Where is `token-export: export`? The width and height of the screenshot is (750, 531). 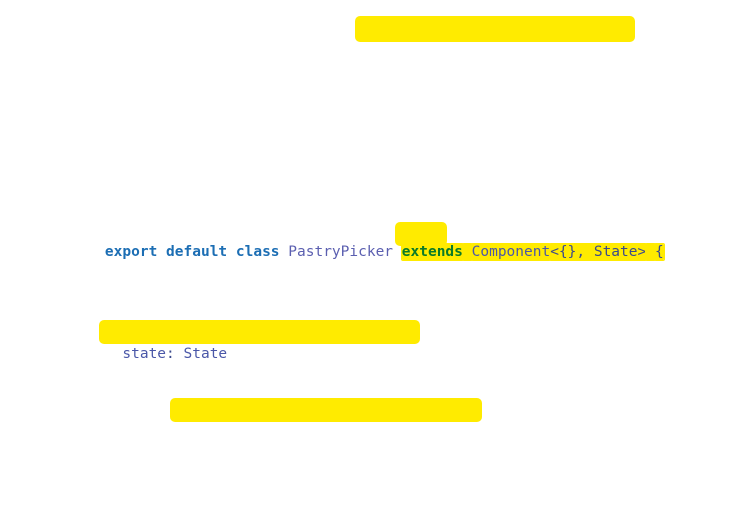
token-export: export is located at coordinates (131, 251).